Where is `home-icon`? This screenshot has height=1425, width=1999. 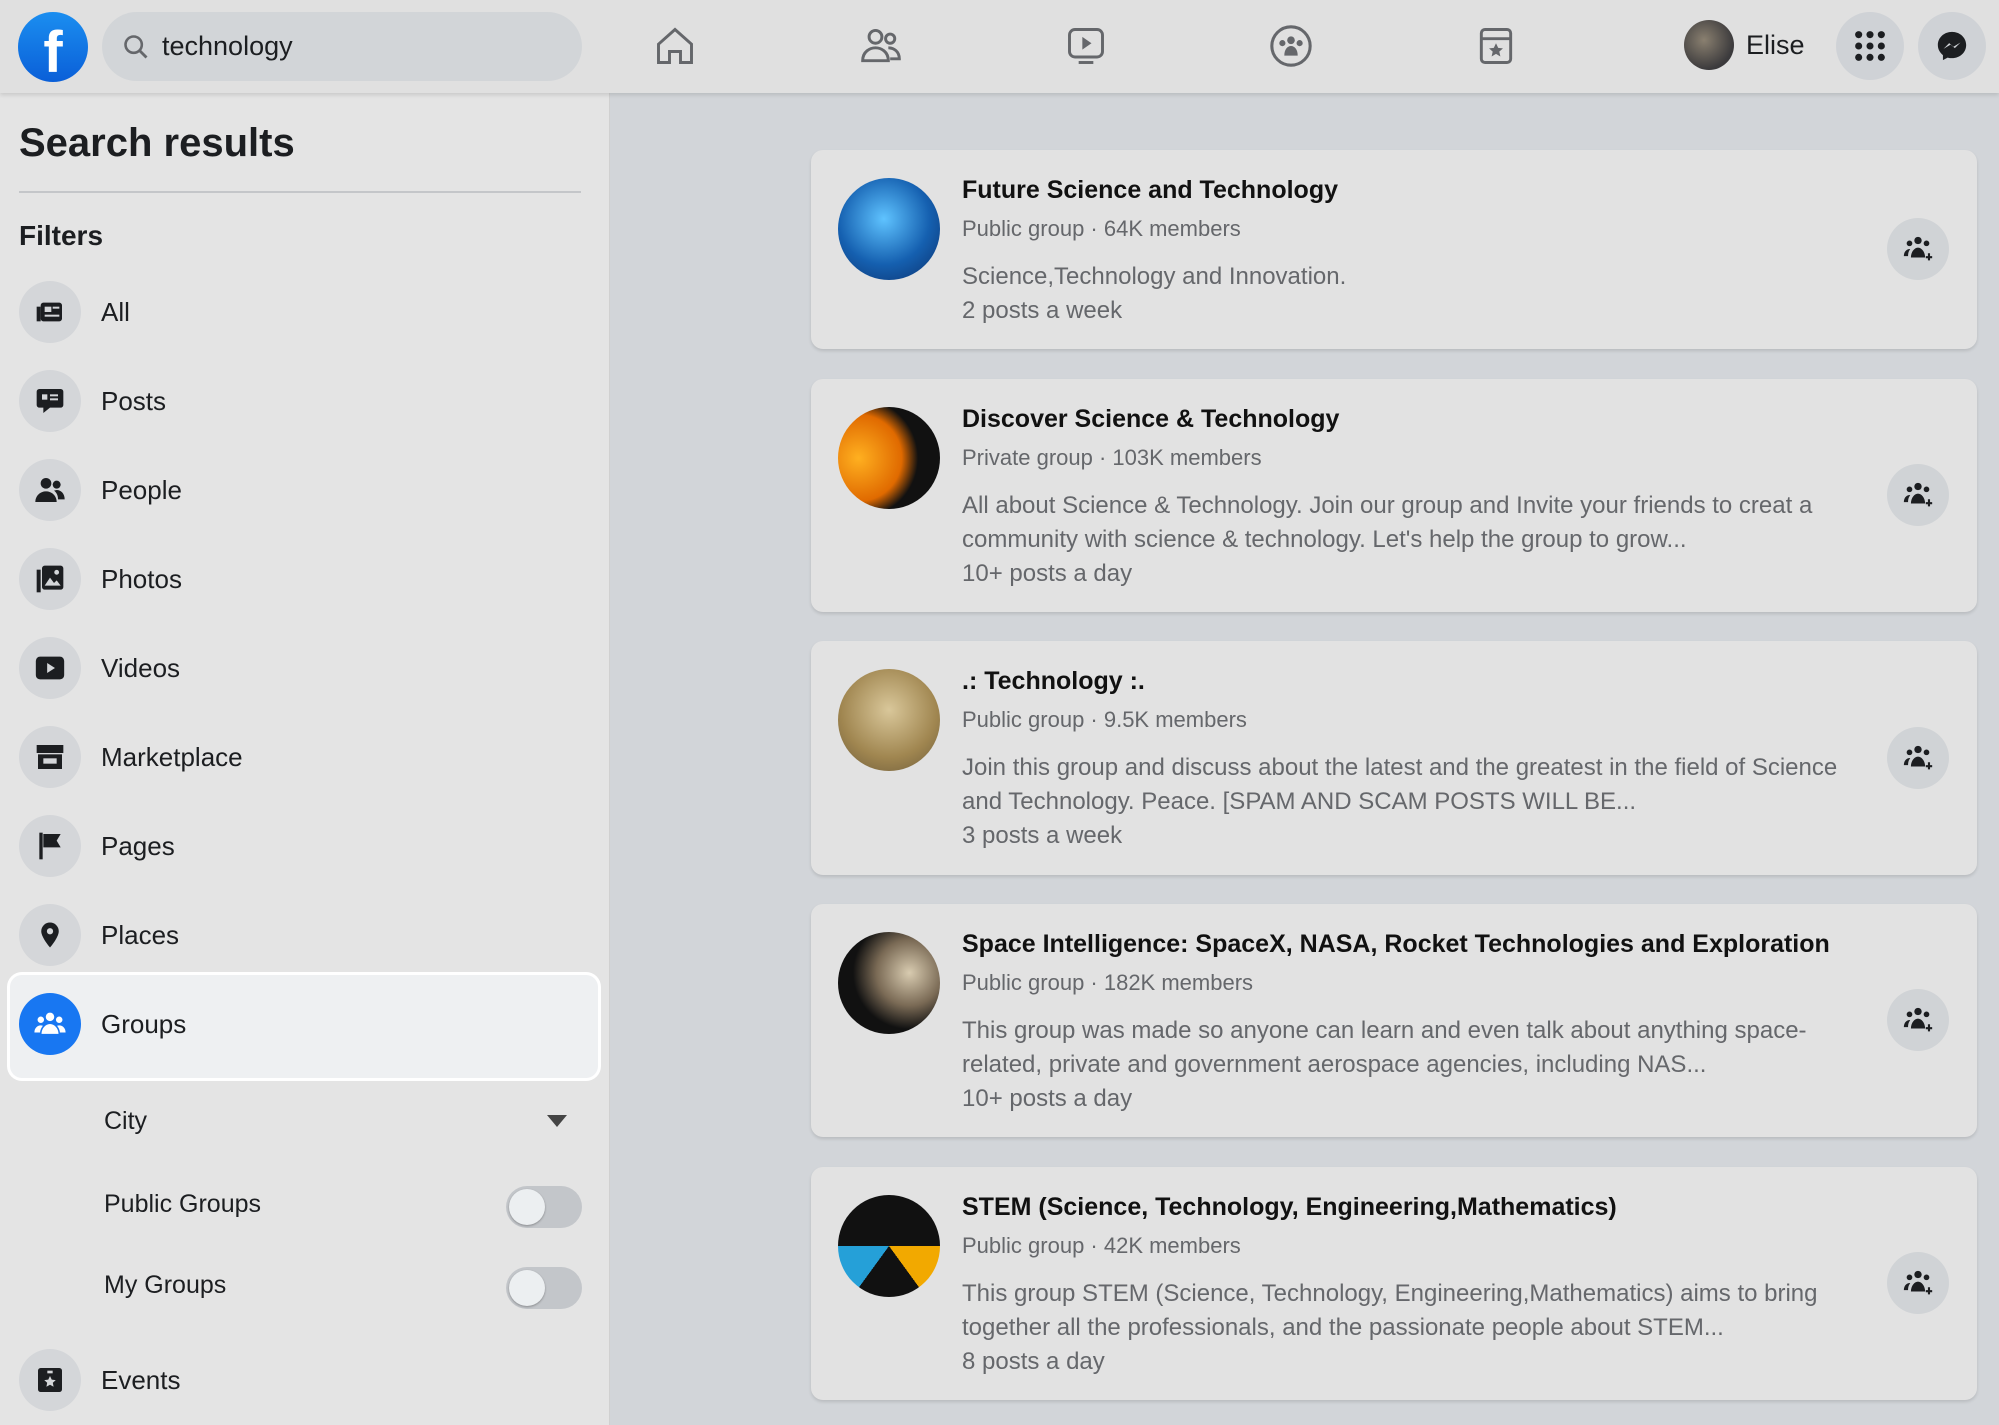 home-icon is located at coordinates (675, 46).